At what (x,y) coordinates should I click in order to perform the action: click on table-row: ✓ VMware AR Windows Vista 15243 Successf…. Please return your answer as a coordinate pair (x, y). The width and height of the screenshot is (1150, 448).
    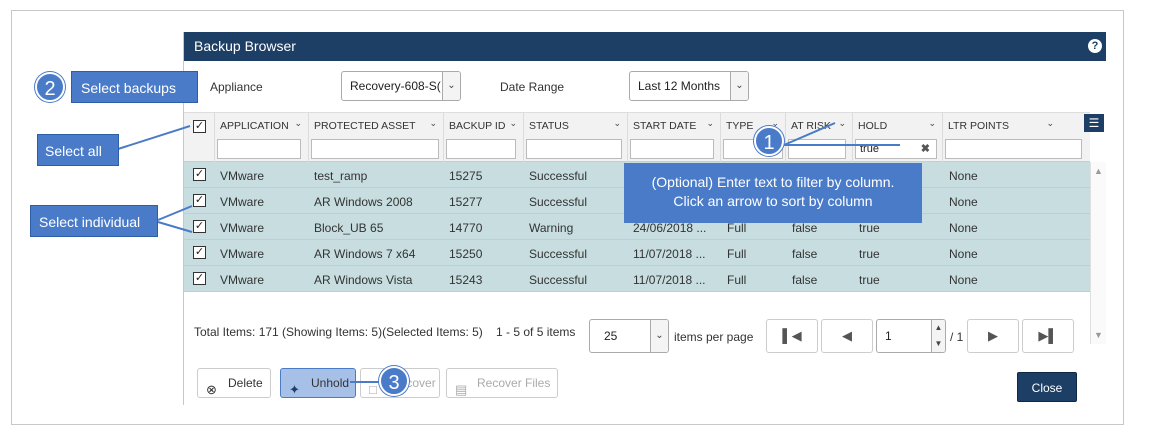
    Looking at the image, I should click on (637, 279).